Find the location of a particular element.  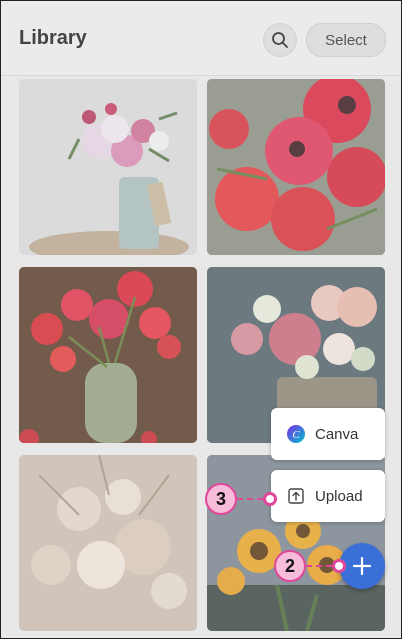

search-button is located at coordinates (280, 40).